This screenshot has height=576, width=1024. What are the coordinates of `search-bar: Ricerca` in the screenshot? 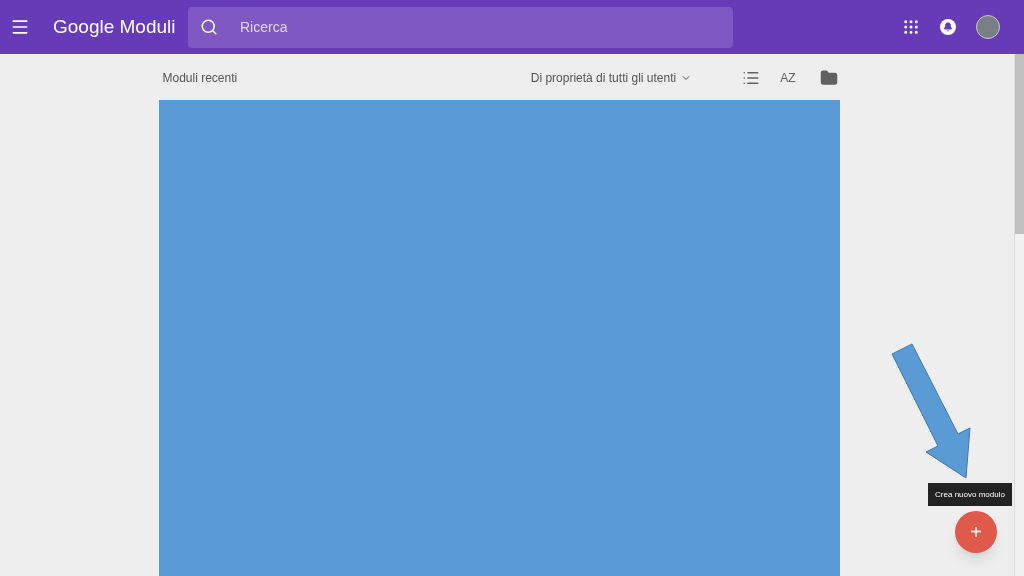 It's located at (460, 27).